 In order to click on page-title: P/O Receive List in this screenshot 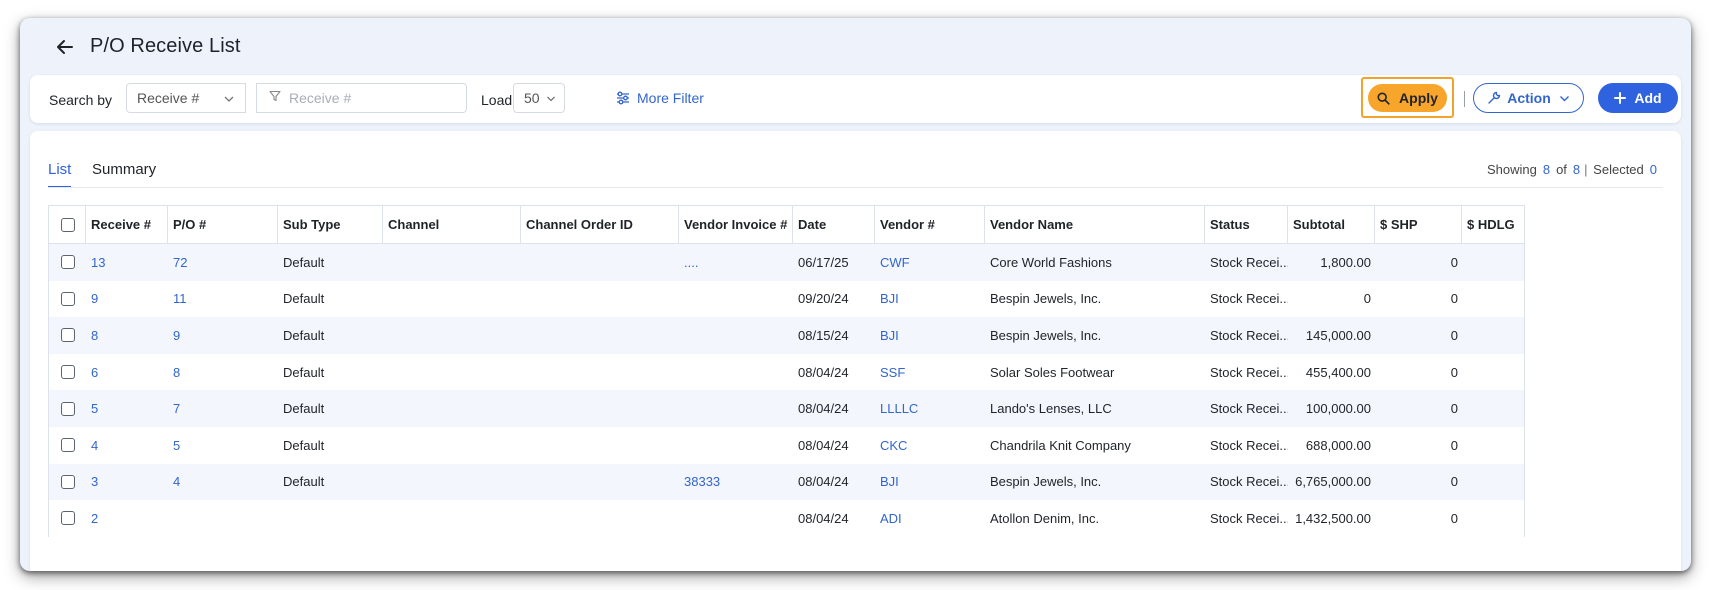, I will do `click(165, 46)`.